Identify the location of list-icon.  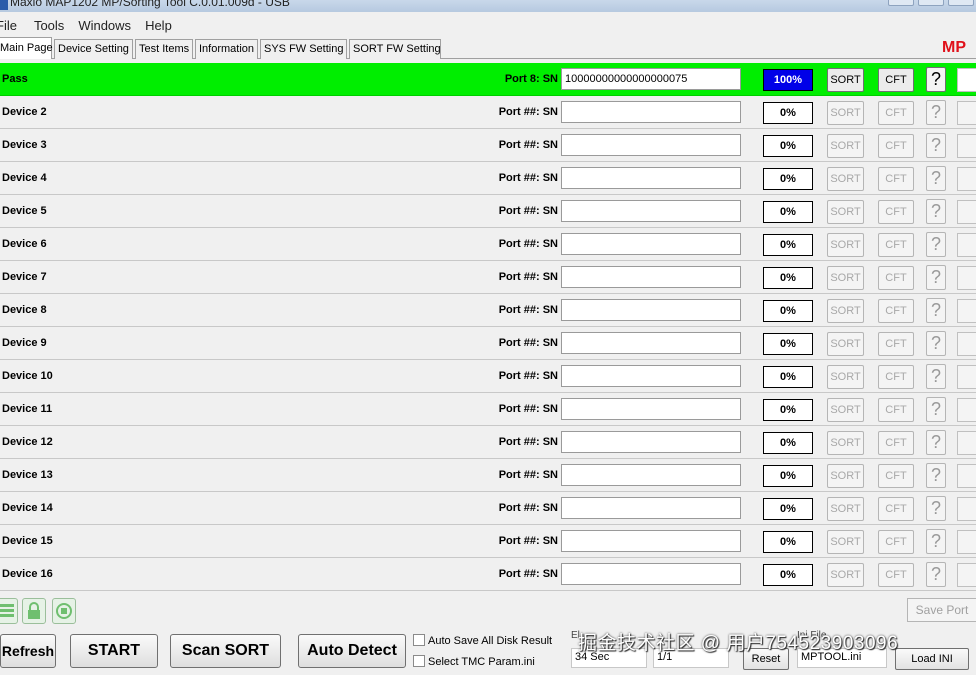
(9, 611).